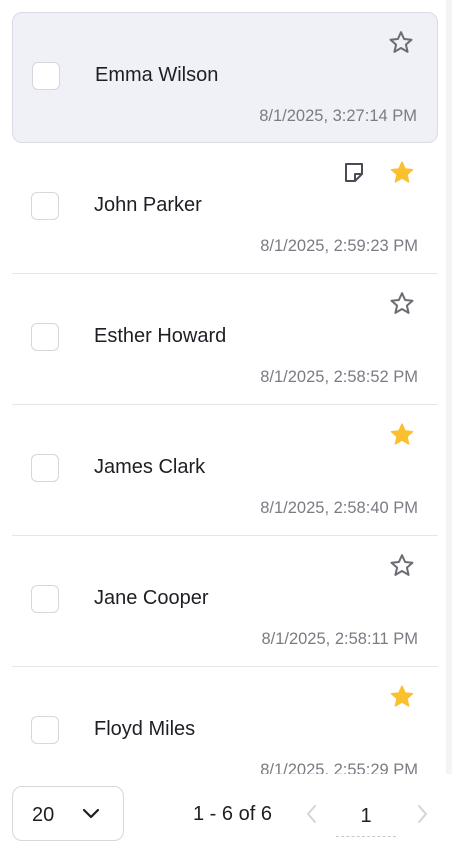  What do you see at coordinates (43, 815) in the screenshot?
I see `per-page-value: 20` at bounding box center [43, 815].